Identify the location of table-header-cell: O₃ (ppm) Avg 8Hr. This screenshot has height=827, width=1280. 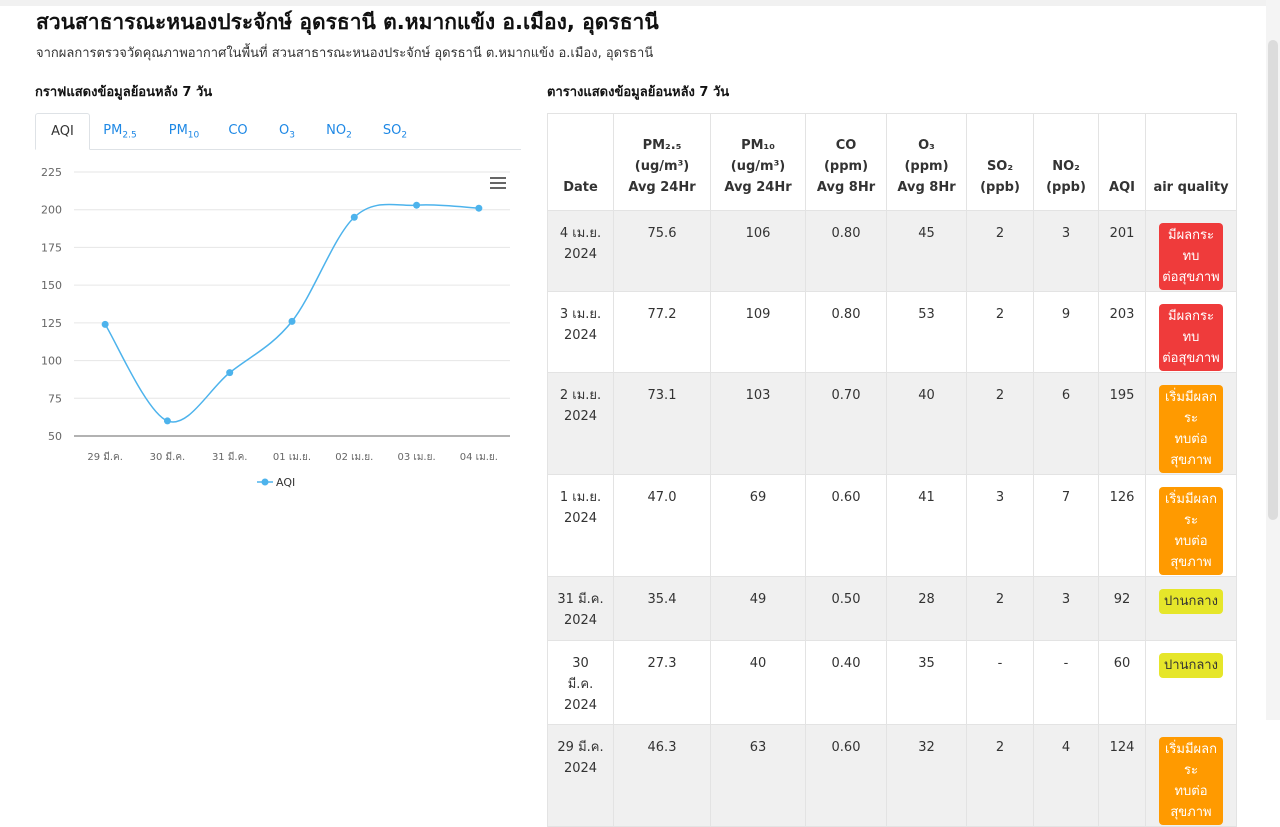
(926, 162).